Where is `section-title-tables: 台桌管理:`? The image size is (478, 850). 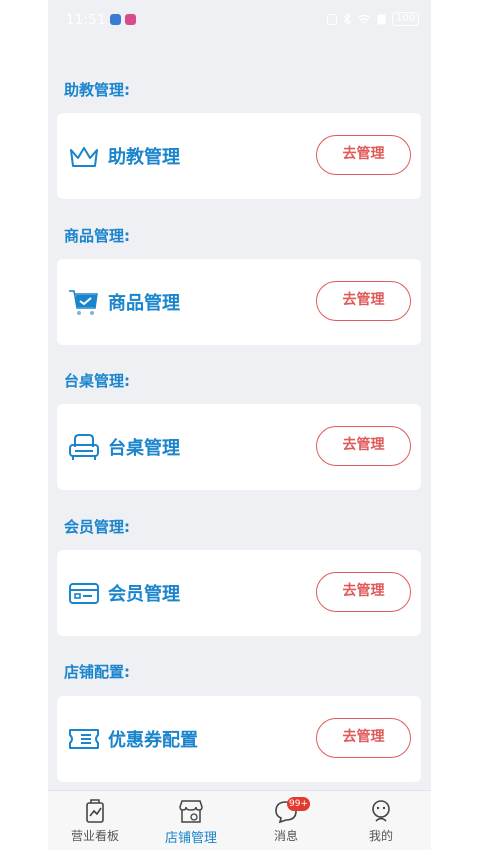 section-title-tables: 台桌管理: is located at coordinates (97, 381).